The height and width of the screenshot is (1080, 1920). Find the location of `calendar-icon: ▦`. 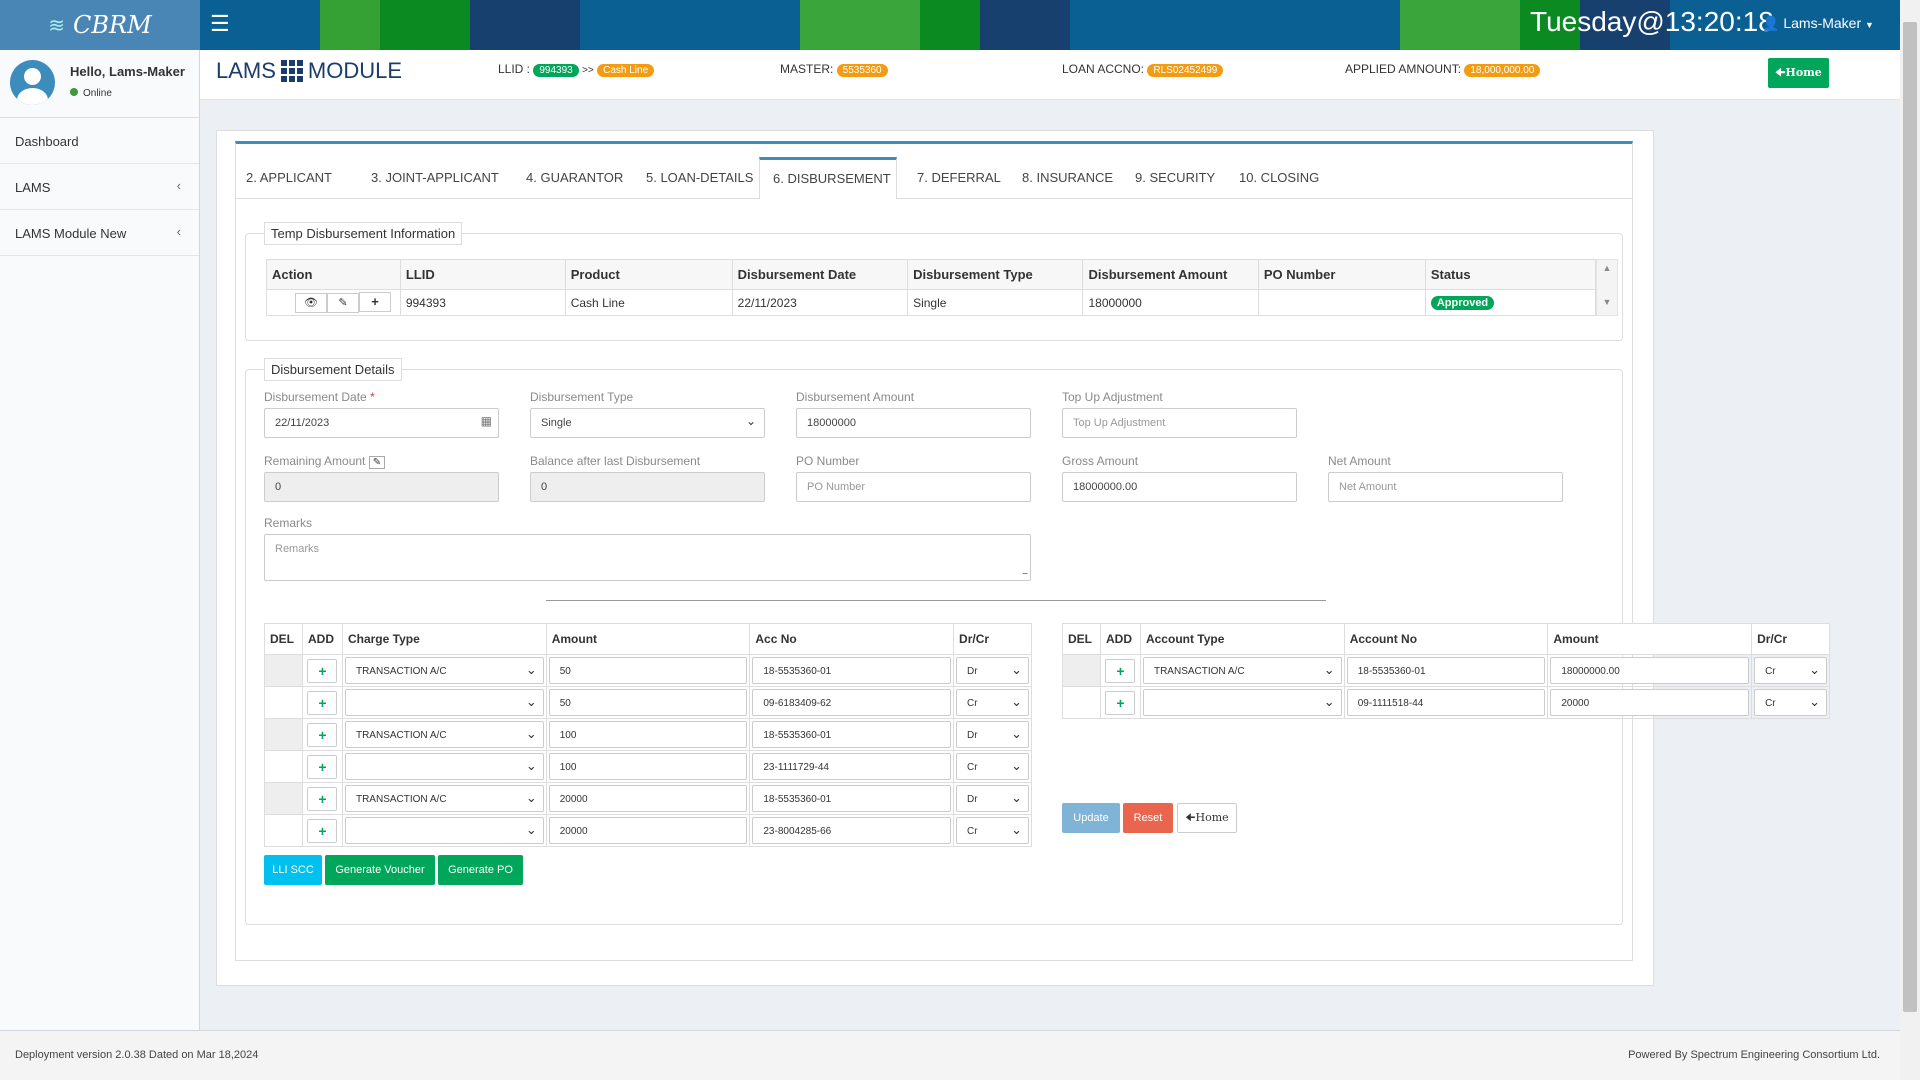

calendar-icon: ▦ is located at coordinates (486, 421).